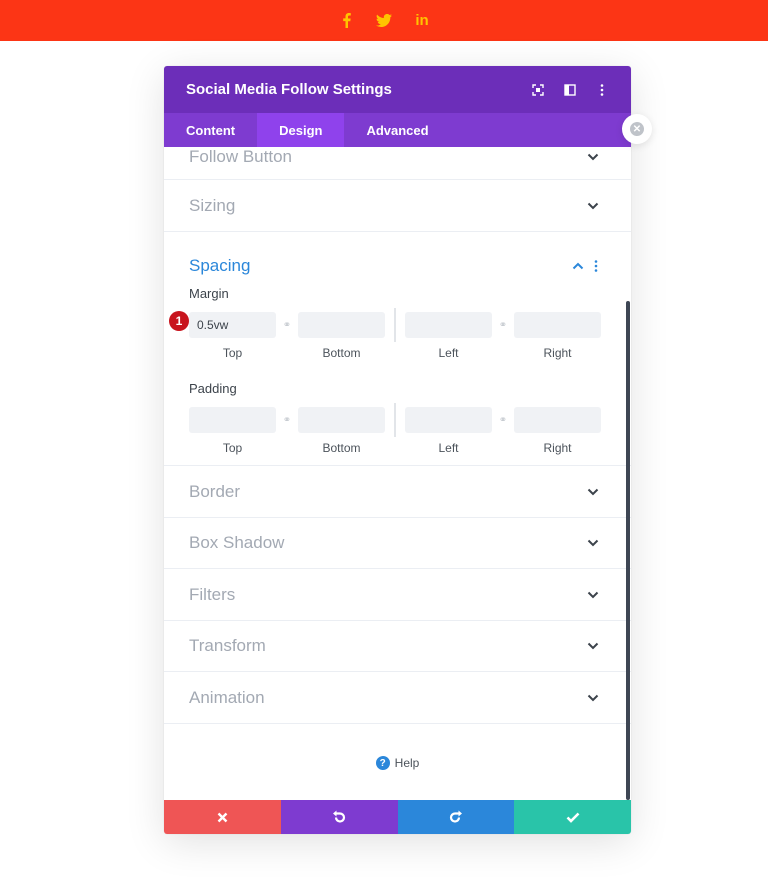  I want to click on twitter-icon, so click(384, 20).